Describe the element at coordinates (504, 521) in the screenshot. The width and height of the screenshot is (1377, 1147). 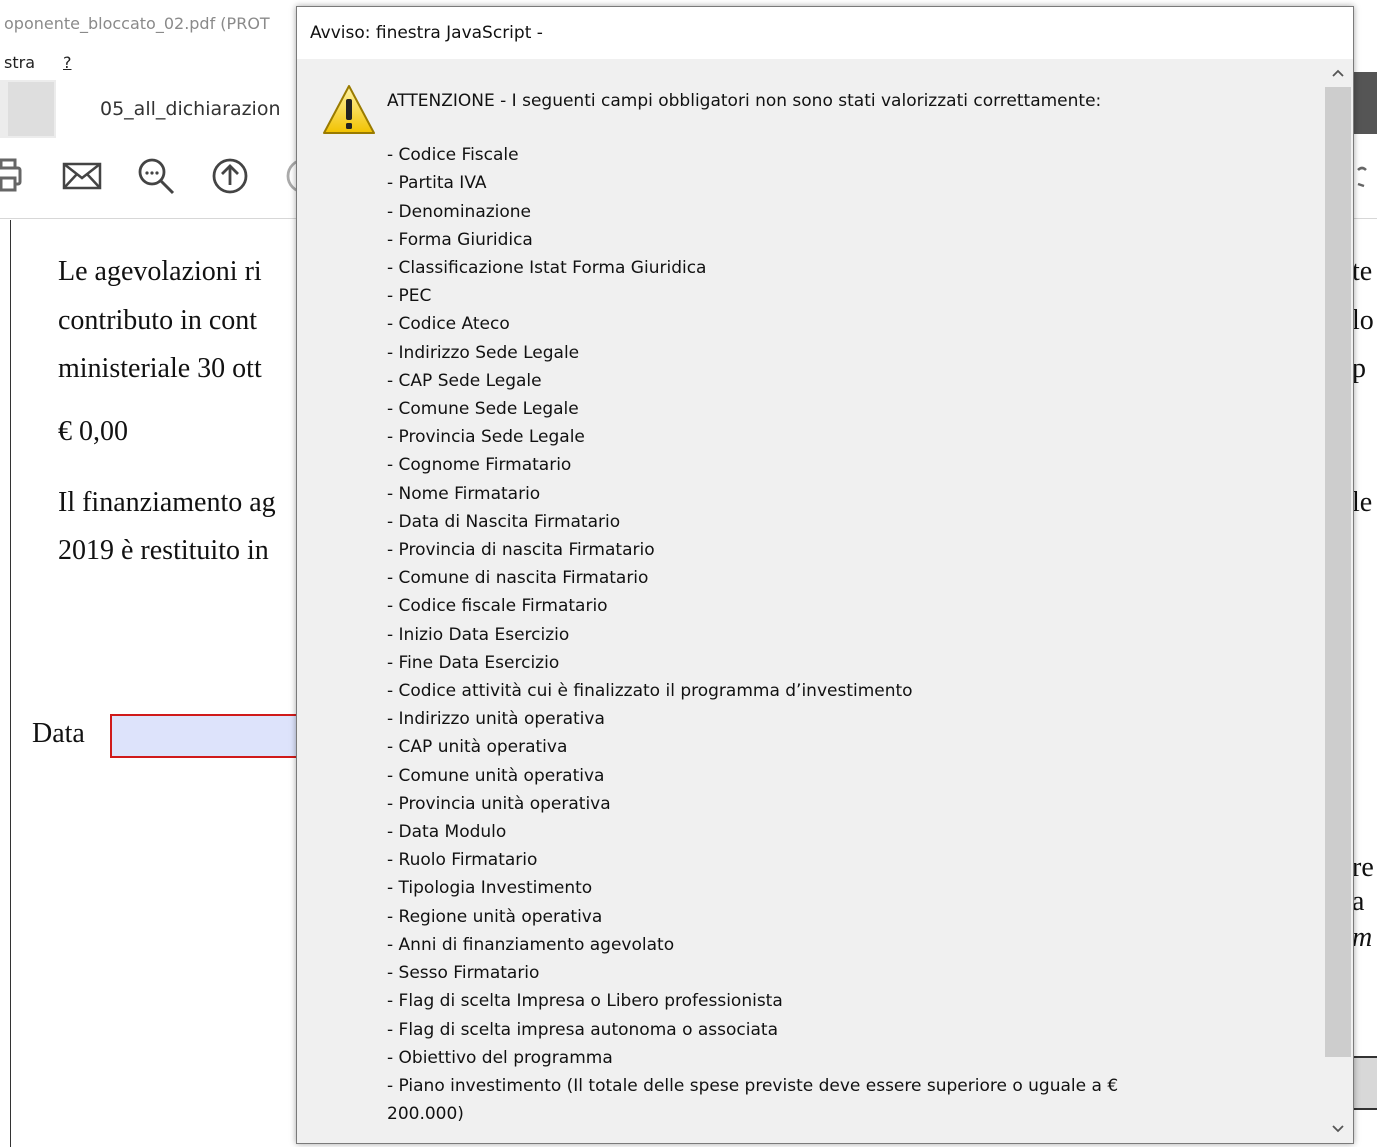
I see `missing-field-item: - Data di Nascita Firmatario` at that location.